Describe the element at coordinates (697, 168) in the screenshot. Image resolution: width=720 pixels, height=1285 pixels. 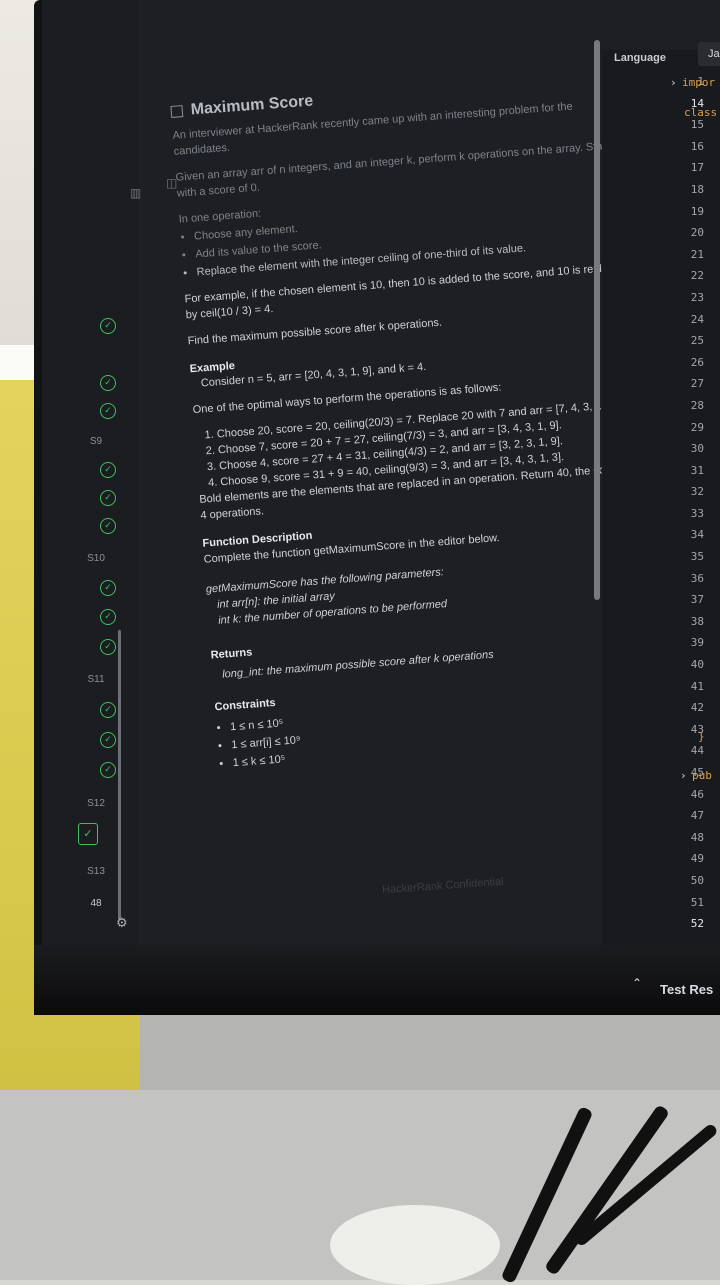
I see `line-number: 17` at that location.